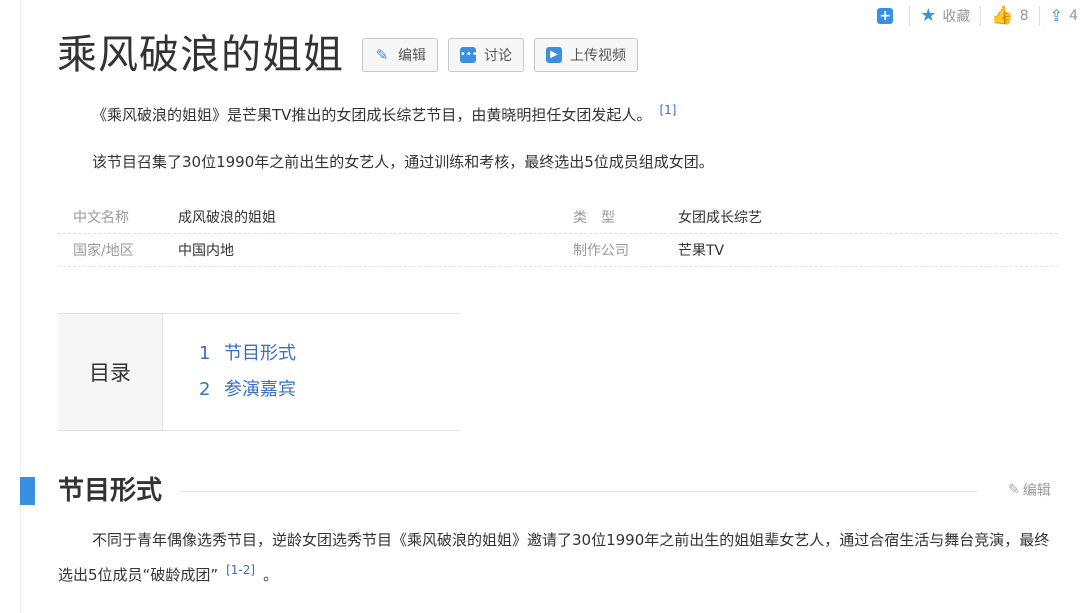  I want to click on section-edit-button: ✎ 编辑, so click(1029, 490).